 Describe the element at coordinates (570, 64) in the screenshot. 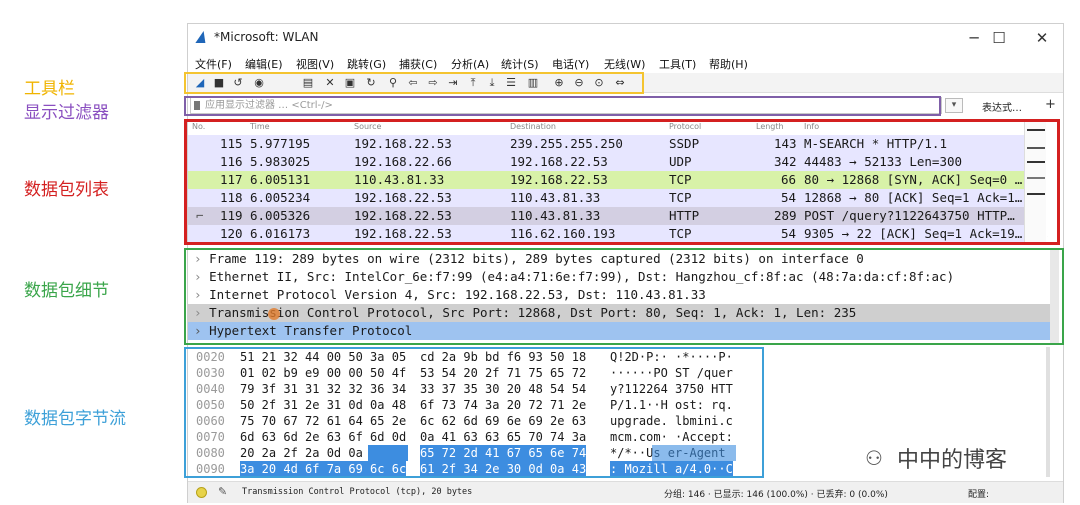

I see `menu-telephony: 电话(Y)` at that location.